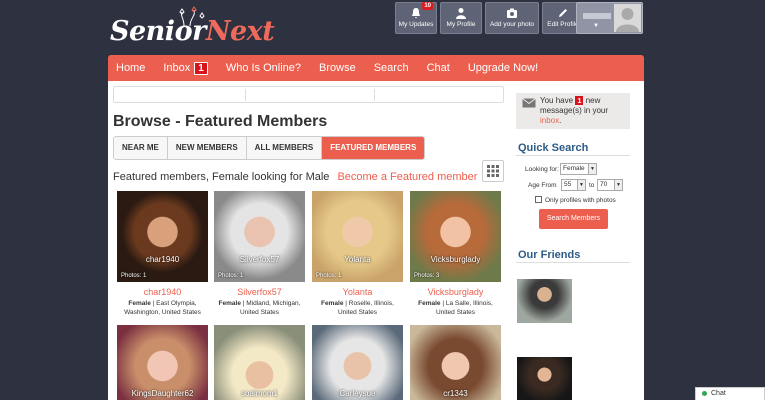  I want to click on username-placeholder, so click(597, 16).